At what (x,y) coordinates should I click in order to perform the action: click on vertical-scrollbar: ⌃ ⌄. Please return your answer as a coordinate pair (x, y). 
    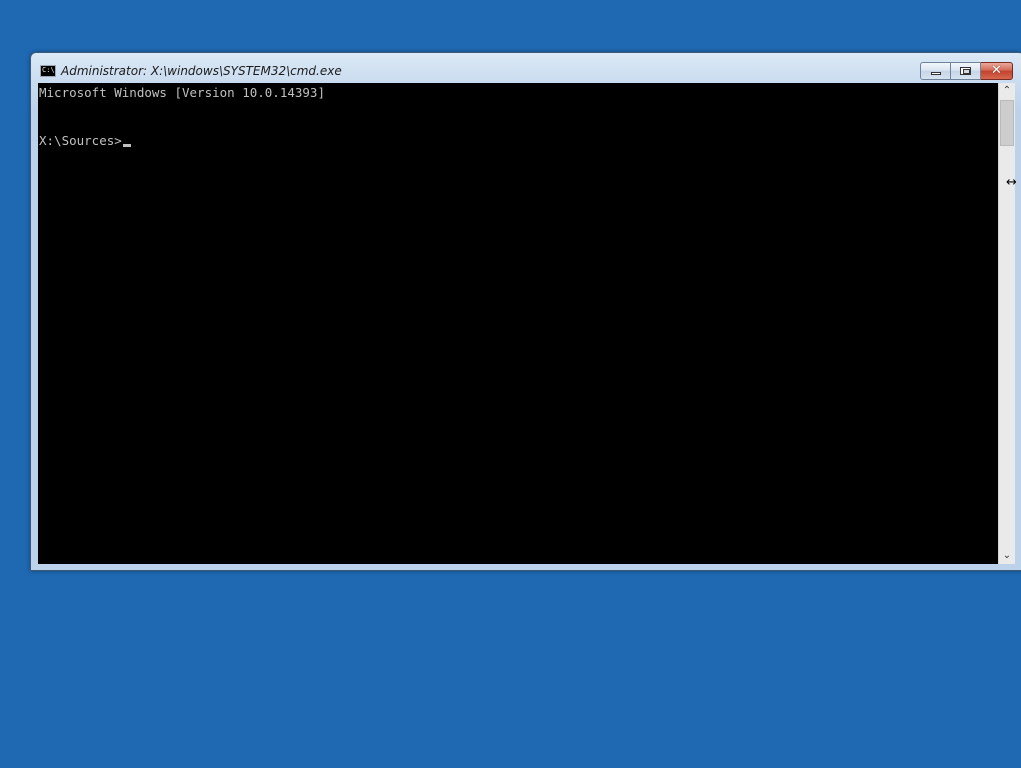
    Looking at the image, I should click on (1006, 323).